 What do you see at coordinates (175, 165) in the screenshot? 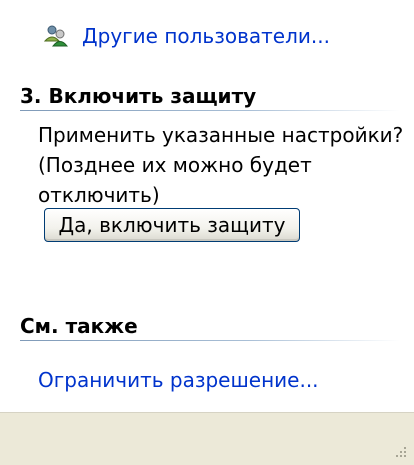
I see `description-line: (Позднее их можно будет` at bounding box center [175, 165].